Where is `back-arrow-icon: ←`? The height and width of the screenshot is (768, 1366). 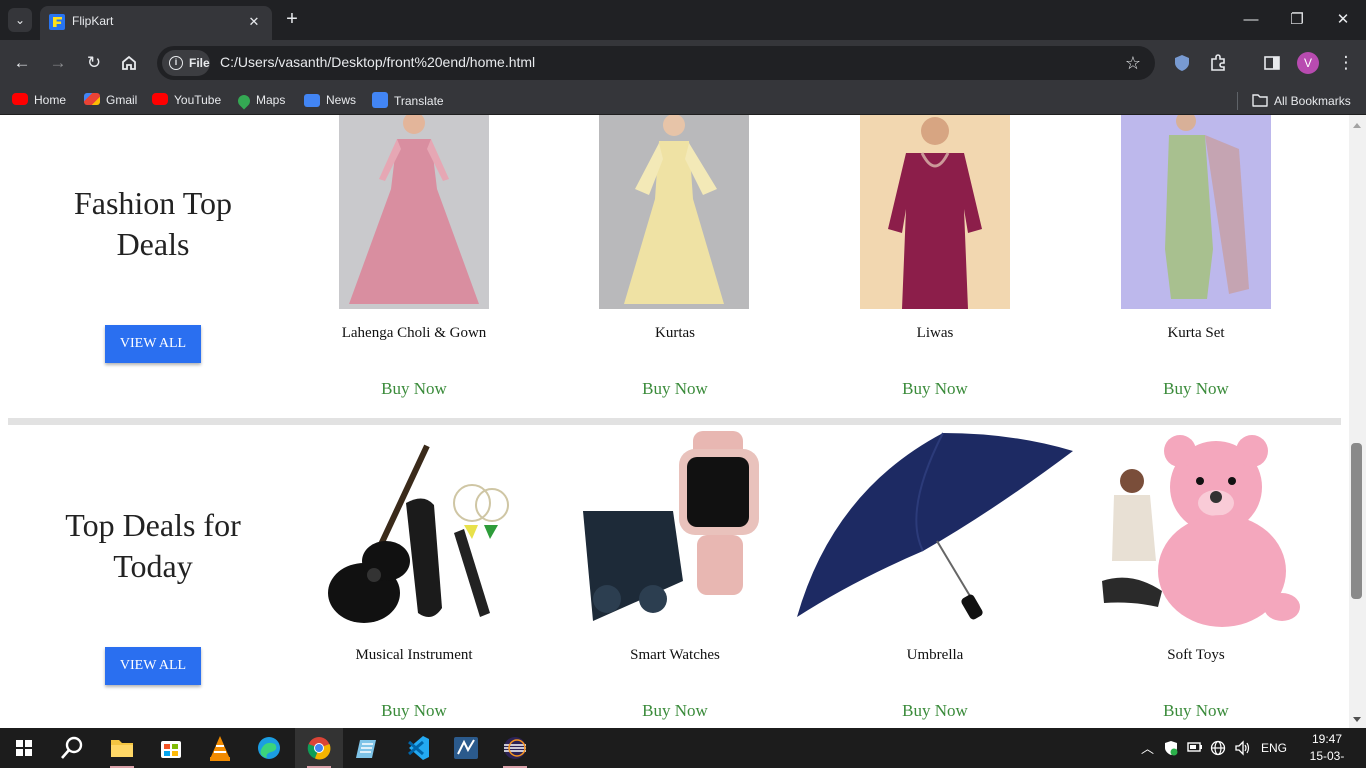
back-arrow-icon: ← is located at coordinates (22, 63).